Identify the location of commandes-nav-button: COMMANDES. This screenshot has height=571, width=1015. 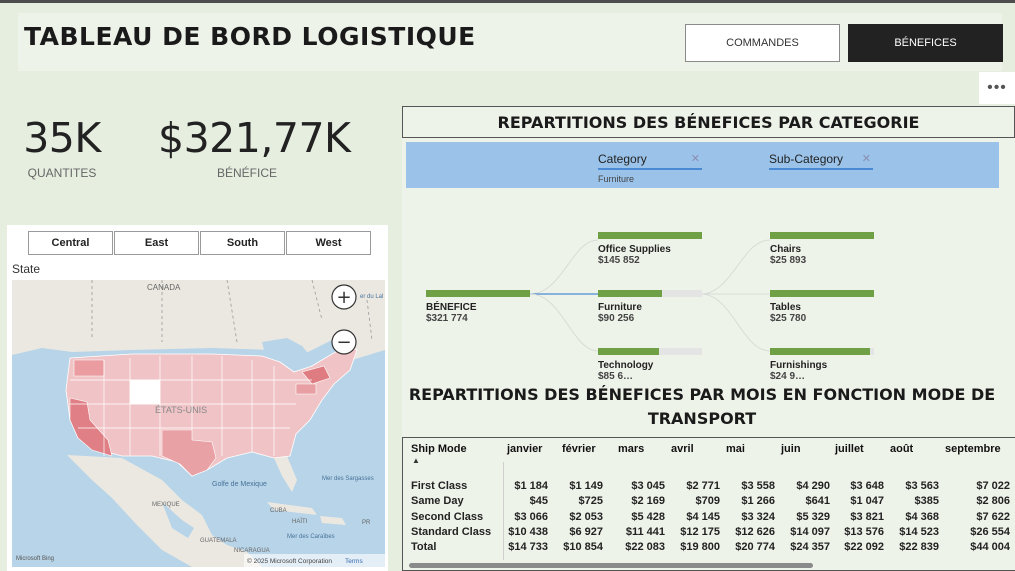
(762, 43).